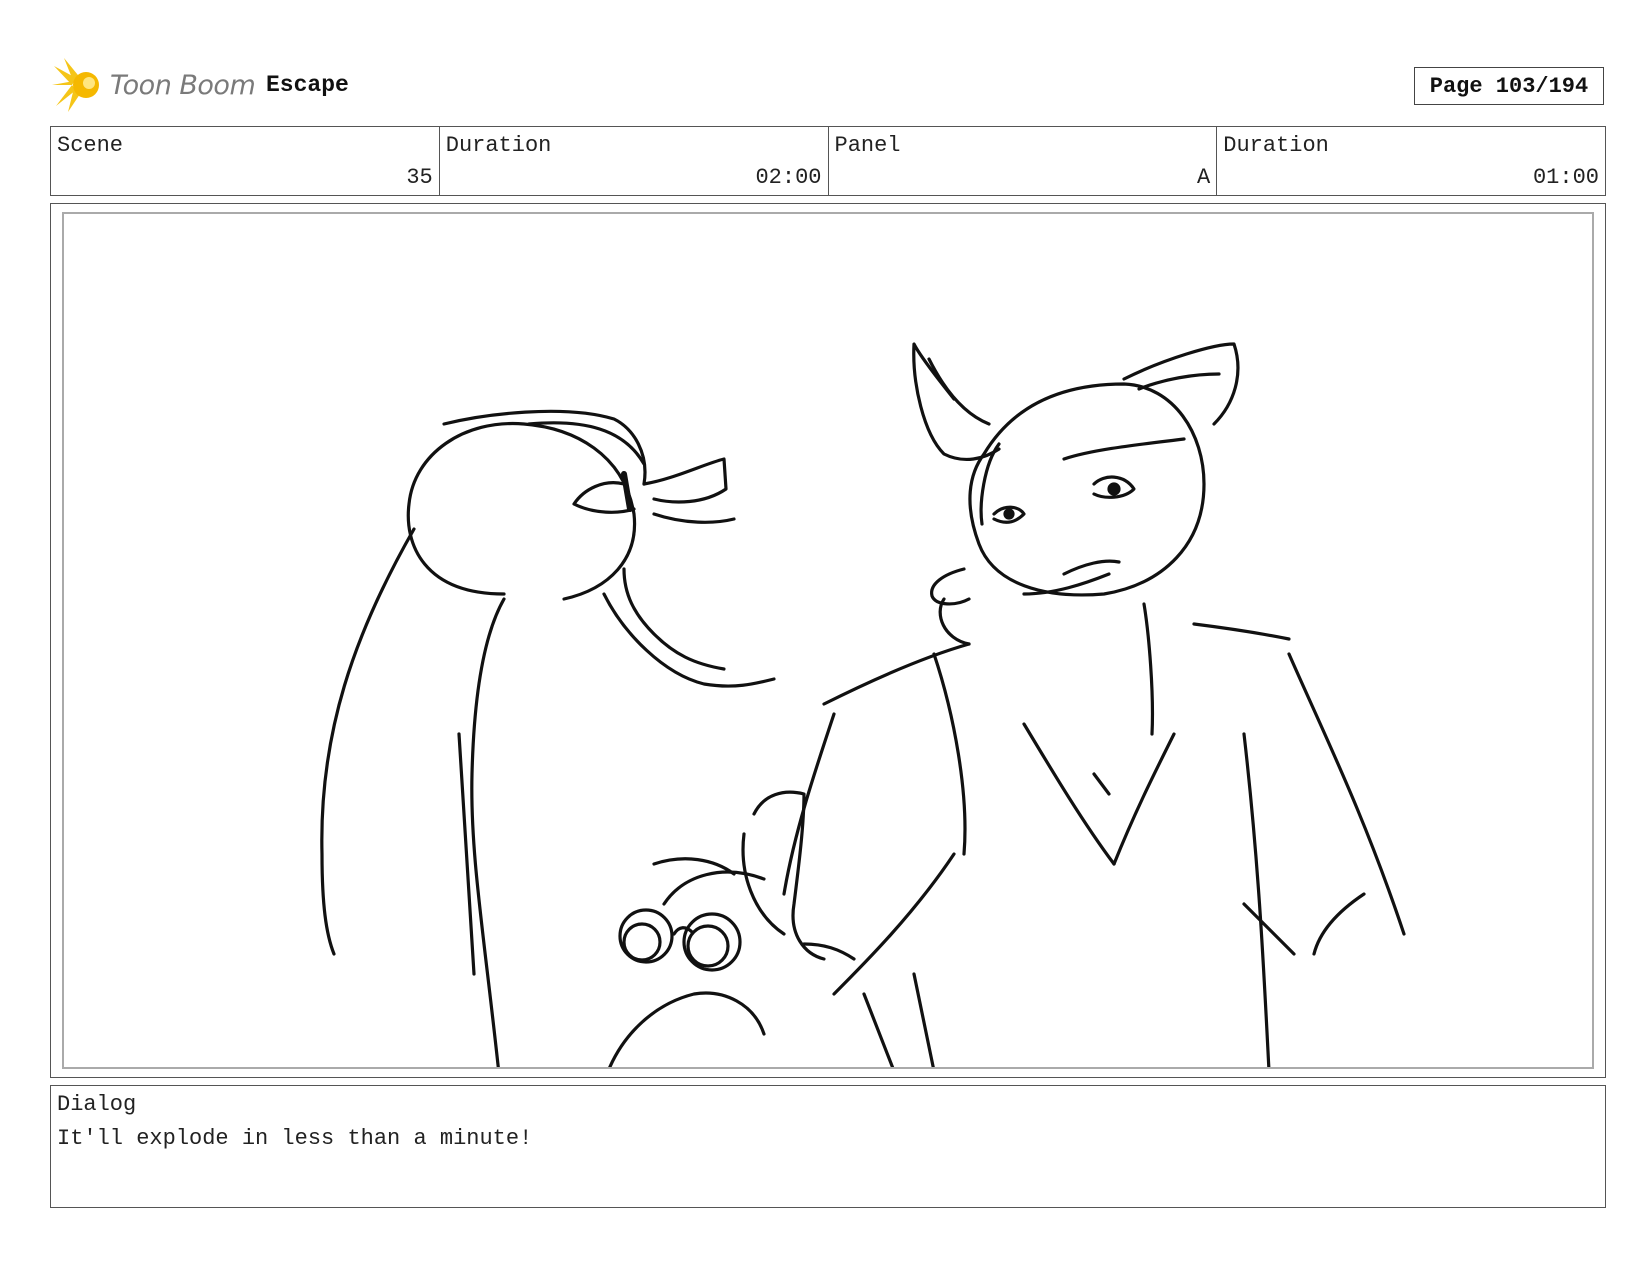 The width and height of the screenshot is (1648, 1276). Describe the element at coordinates (634, 161) in the screenshot. I see `scene-duration-cell: Duration 02:00` at that location.